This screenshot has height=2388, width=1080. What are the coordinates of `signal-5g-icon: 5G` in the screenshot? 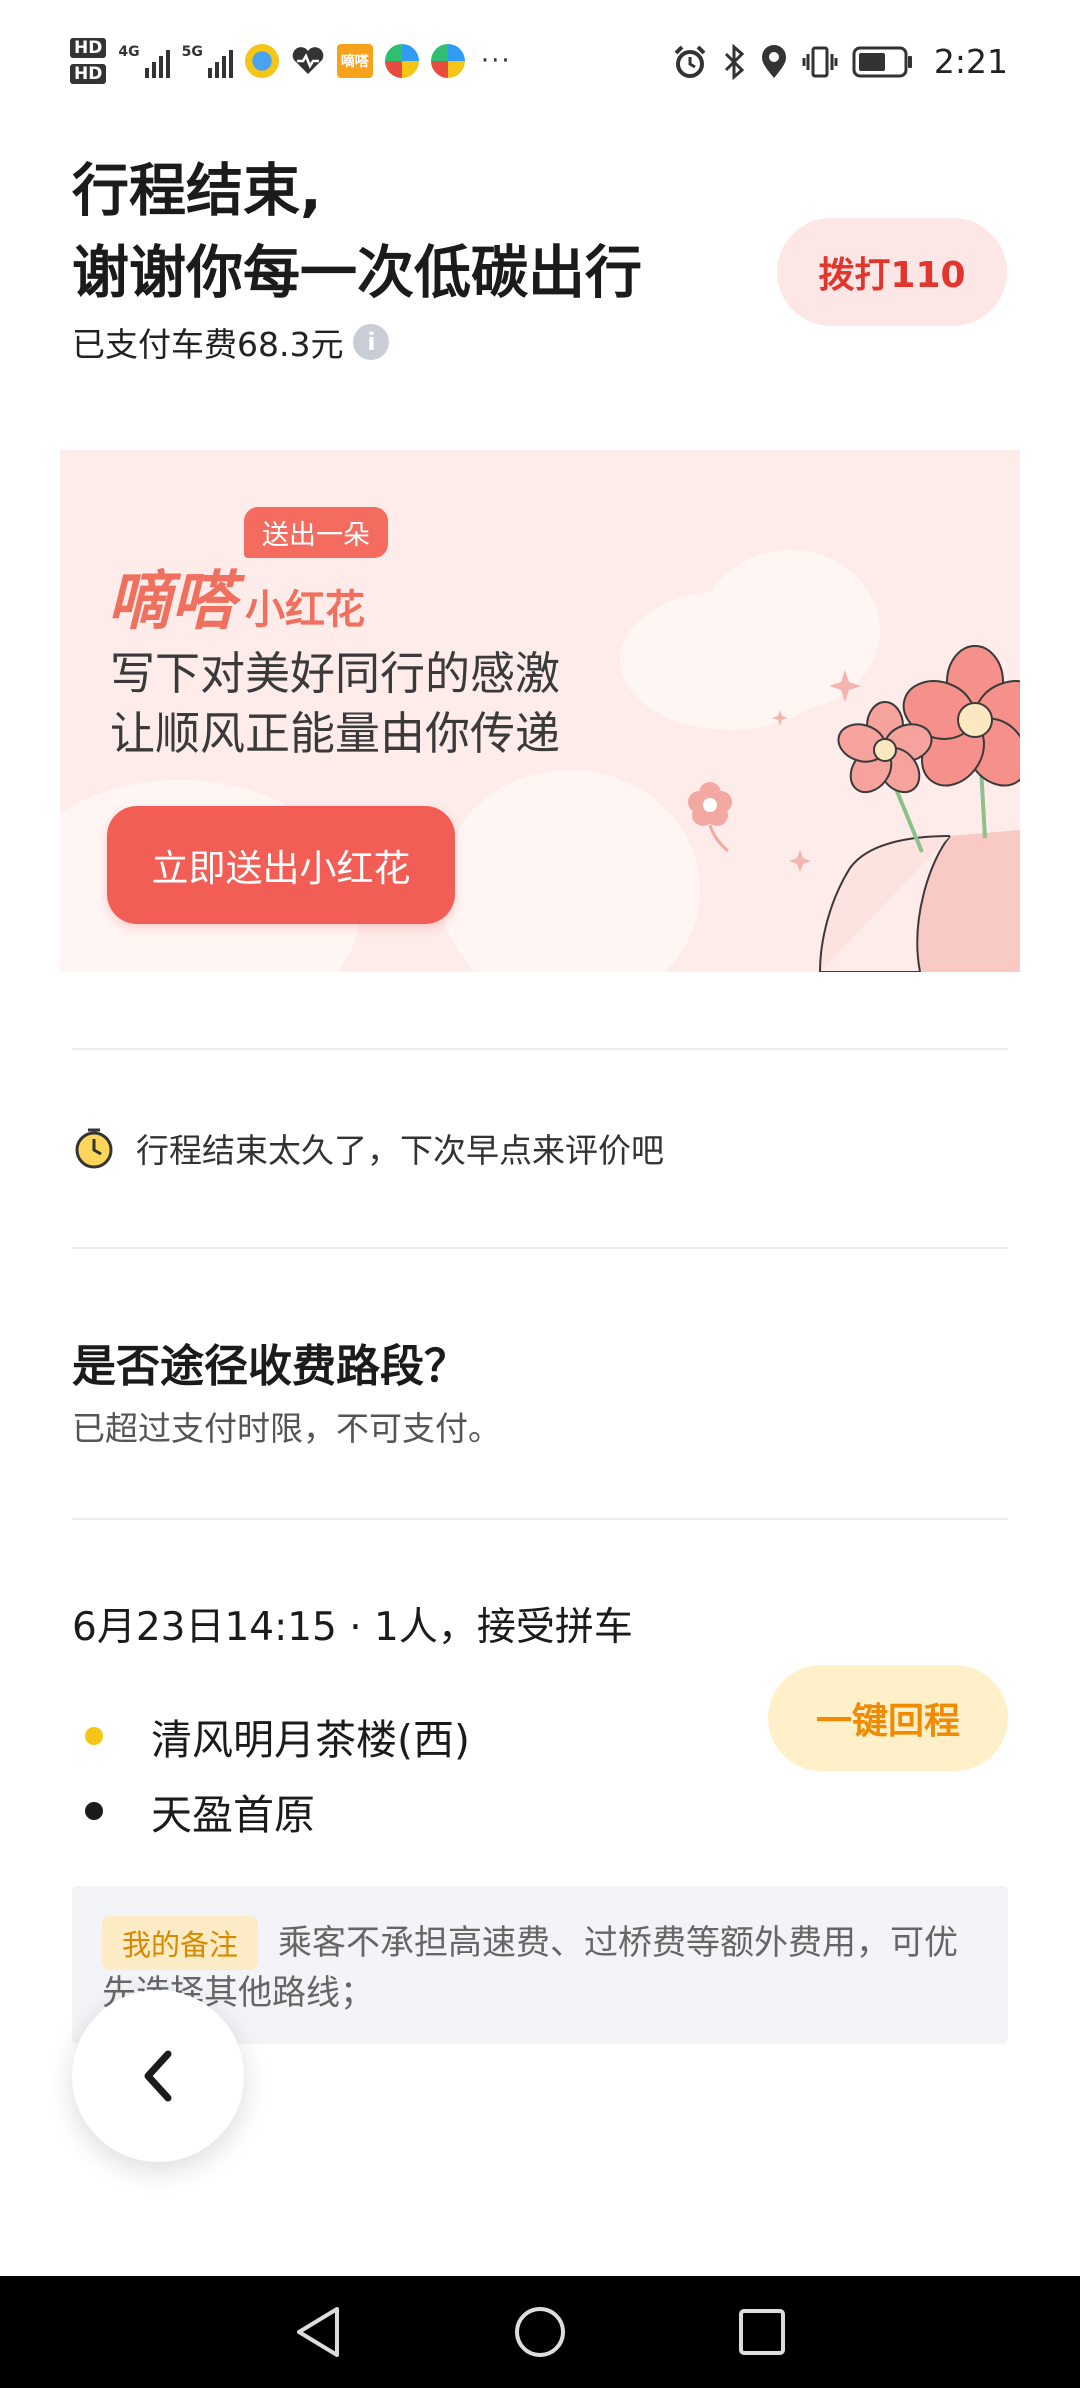 It's located at (207, 61).